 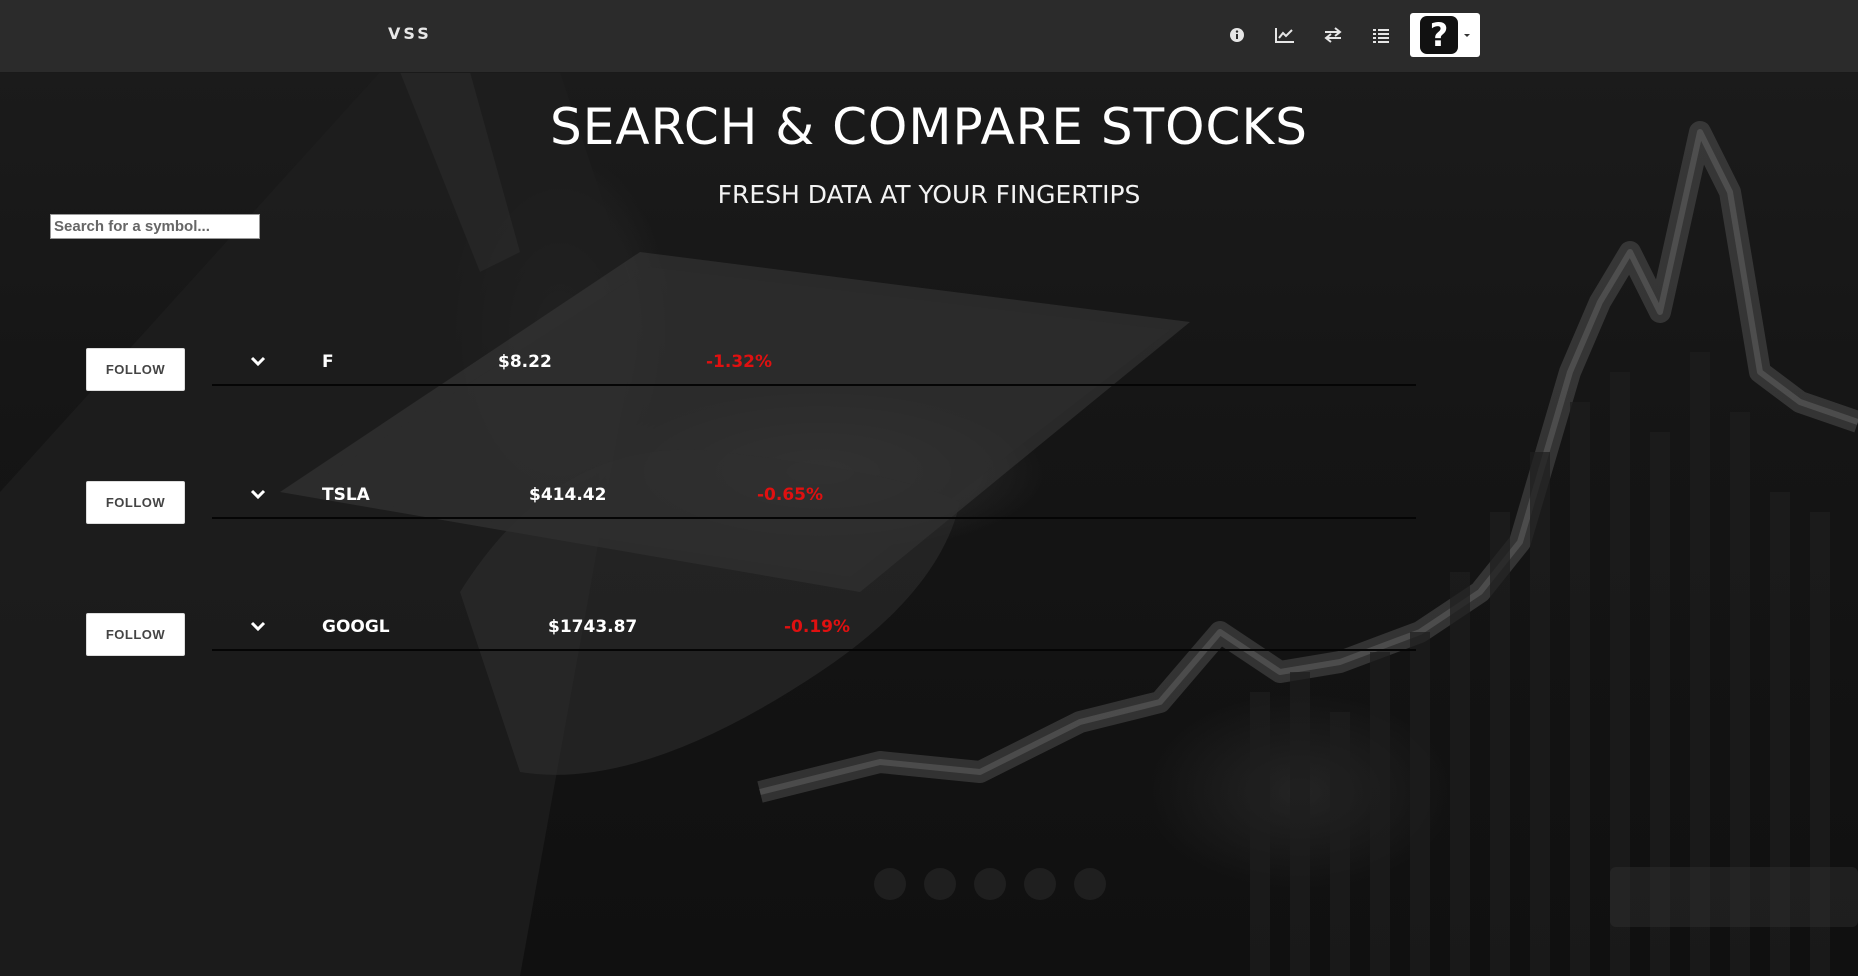 I want to click on exchange-icon, so click(x=1333, y=35).